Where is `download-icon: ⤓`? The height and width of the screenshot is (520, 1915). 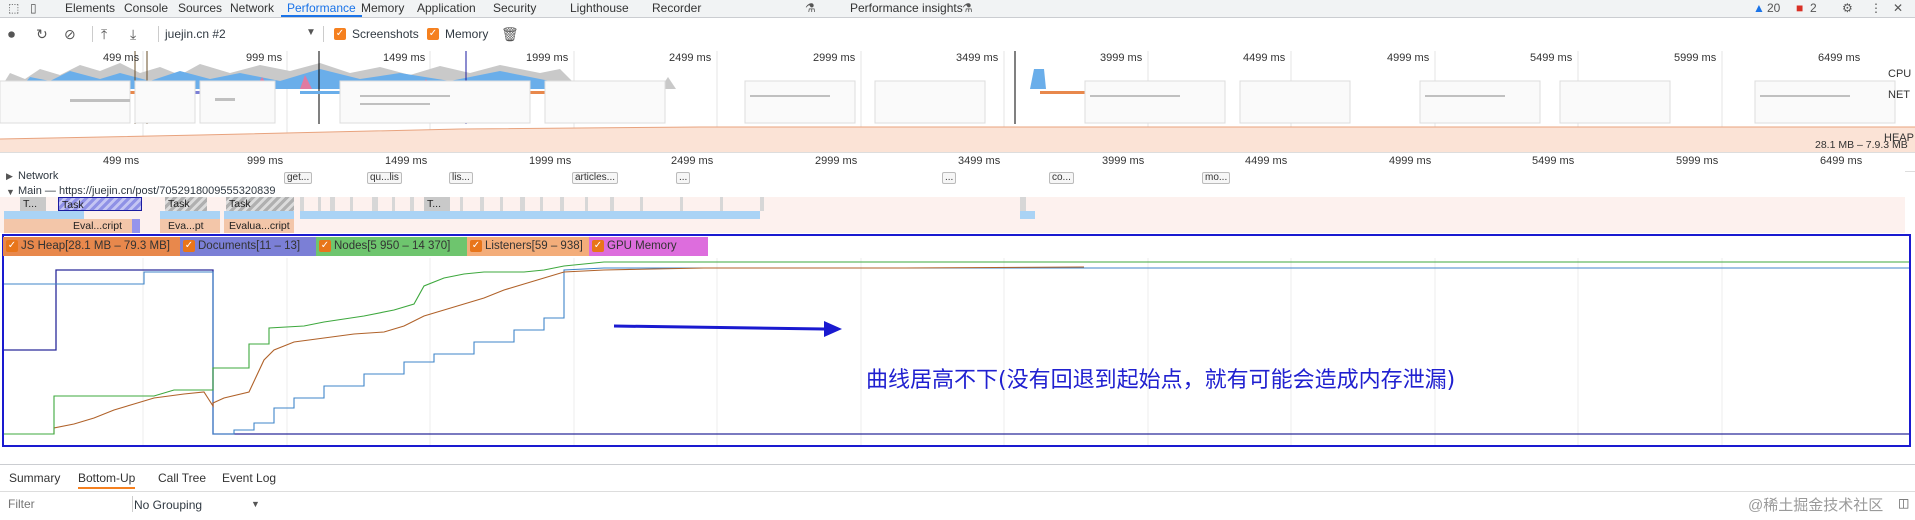
download-icon: ⤓ is located at coordinates (133, 34).